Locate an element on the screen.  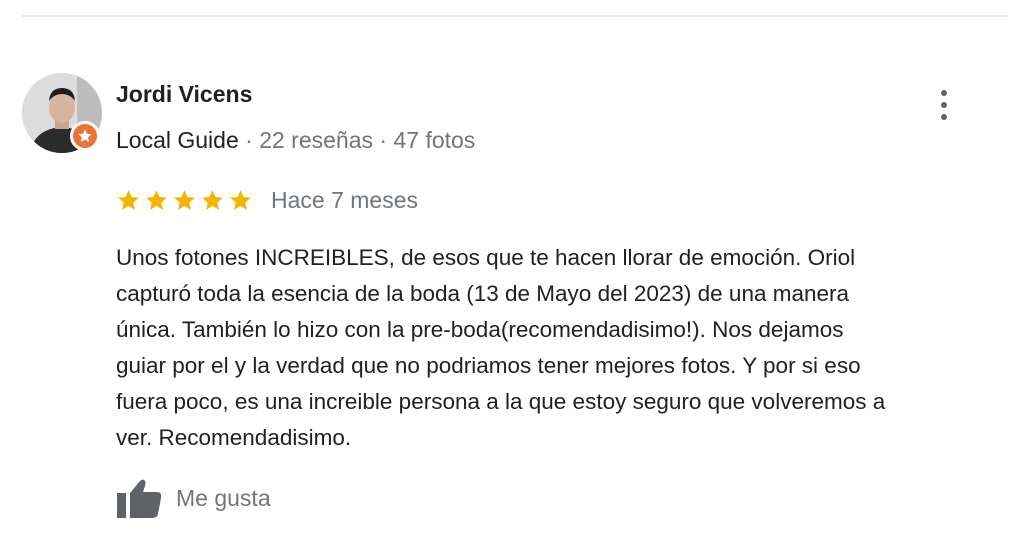
local-guide-label: Local Guide is located at coordinates (177, 140).